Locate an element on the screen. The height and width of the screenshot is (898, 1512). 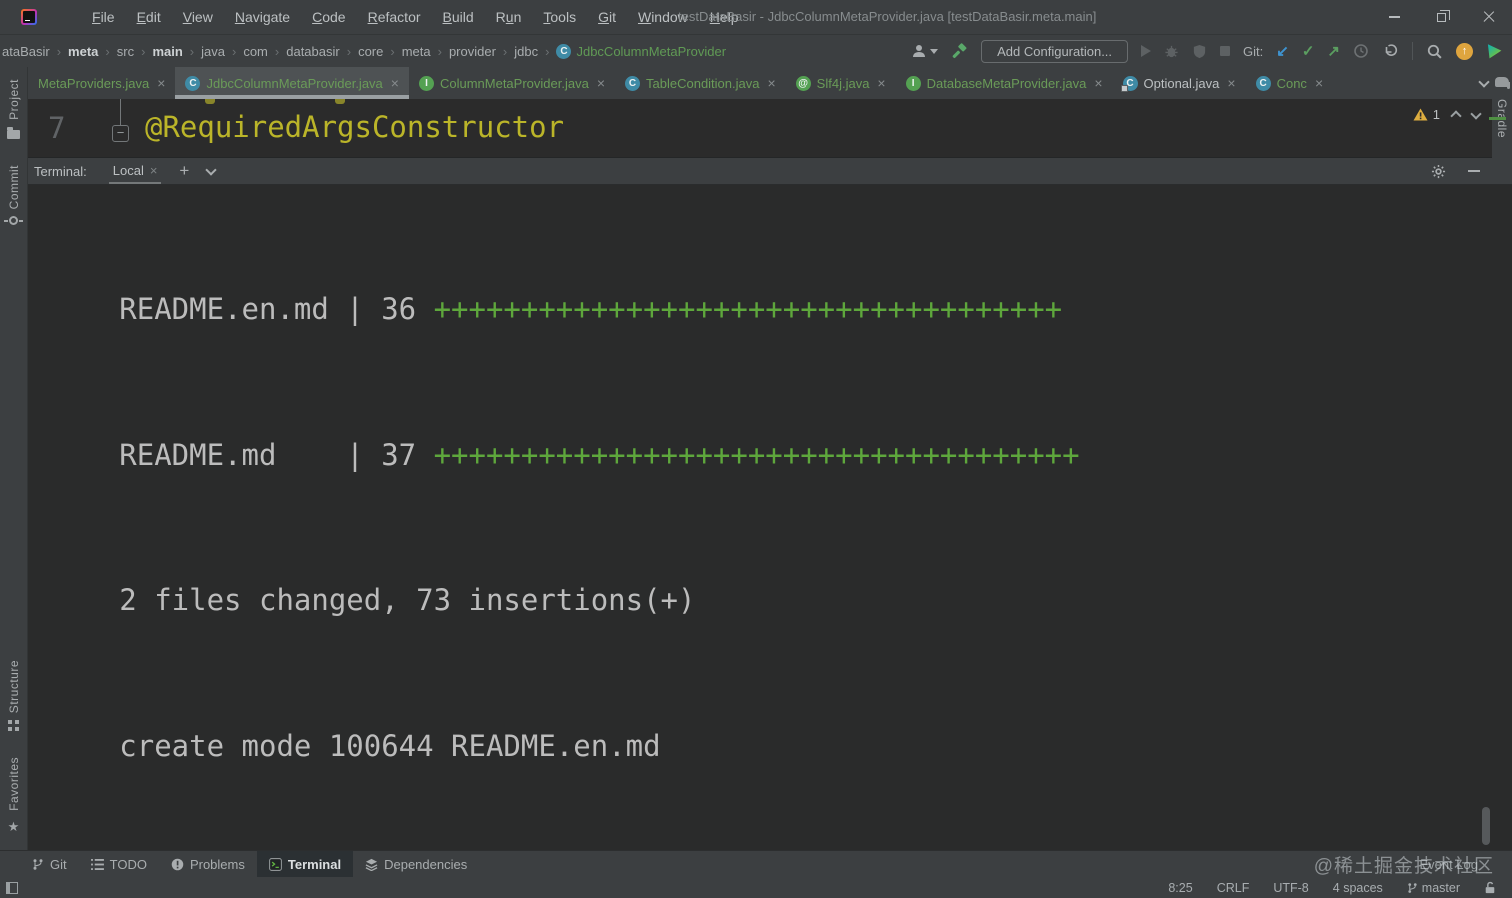
menu-item: View is located at coordinates (198, 17).